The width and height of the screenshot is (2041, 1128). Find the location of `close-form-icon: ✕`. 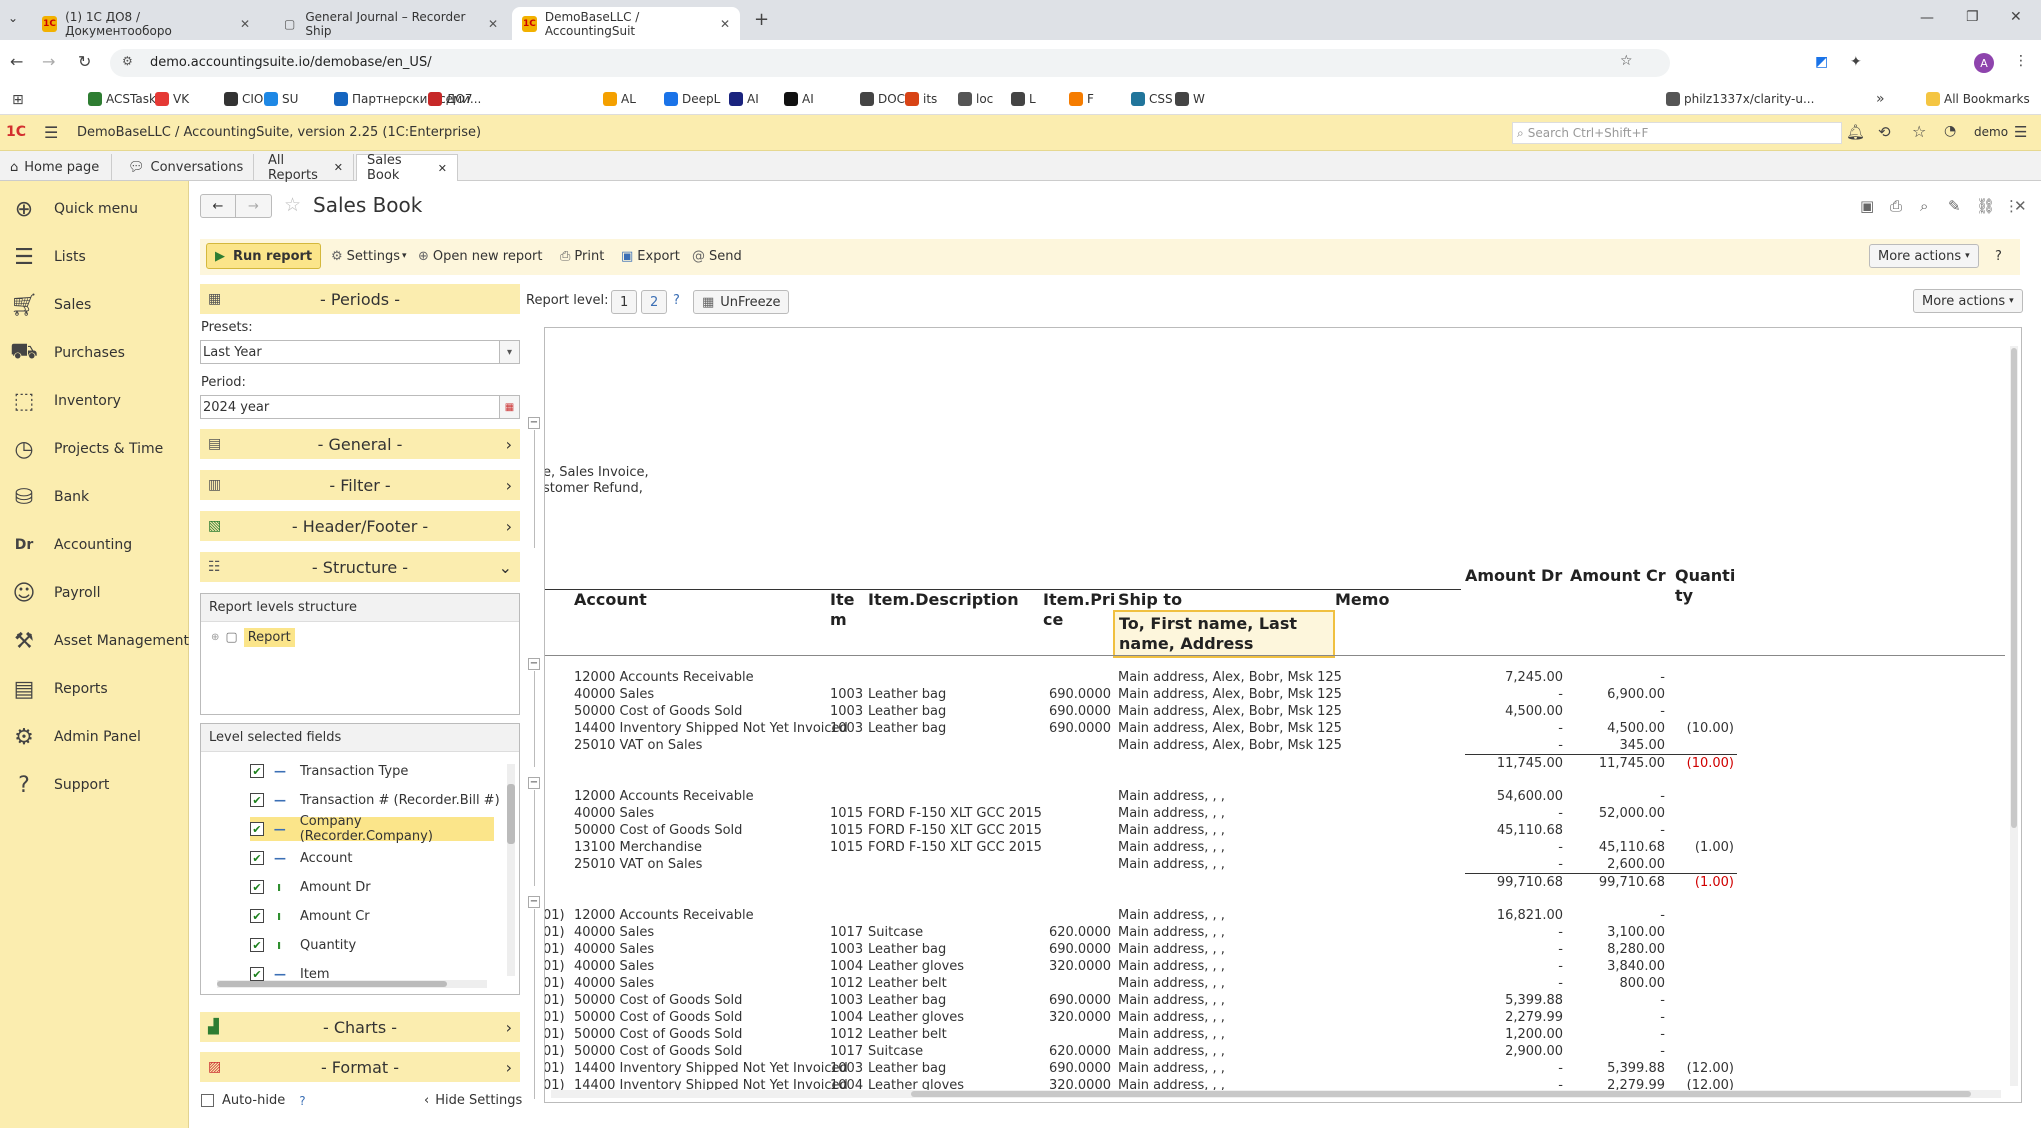

close-form-icon: ✕ is located at coordinates (2020, 206).